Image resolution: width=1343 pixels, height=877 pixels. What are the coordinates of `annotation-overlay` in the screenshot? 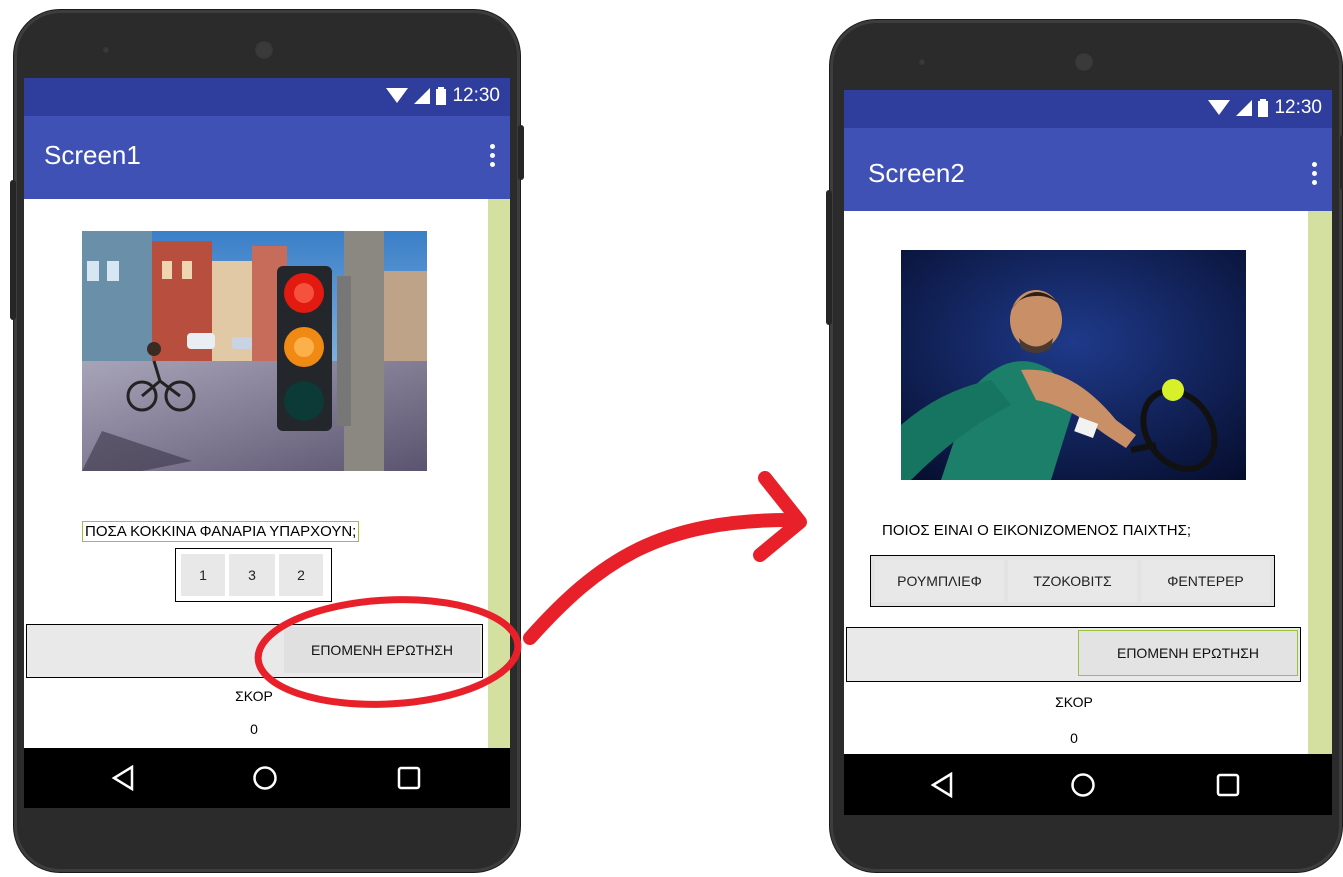 It's located at (530, 589).